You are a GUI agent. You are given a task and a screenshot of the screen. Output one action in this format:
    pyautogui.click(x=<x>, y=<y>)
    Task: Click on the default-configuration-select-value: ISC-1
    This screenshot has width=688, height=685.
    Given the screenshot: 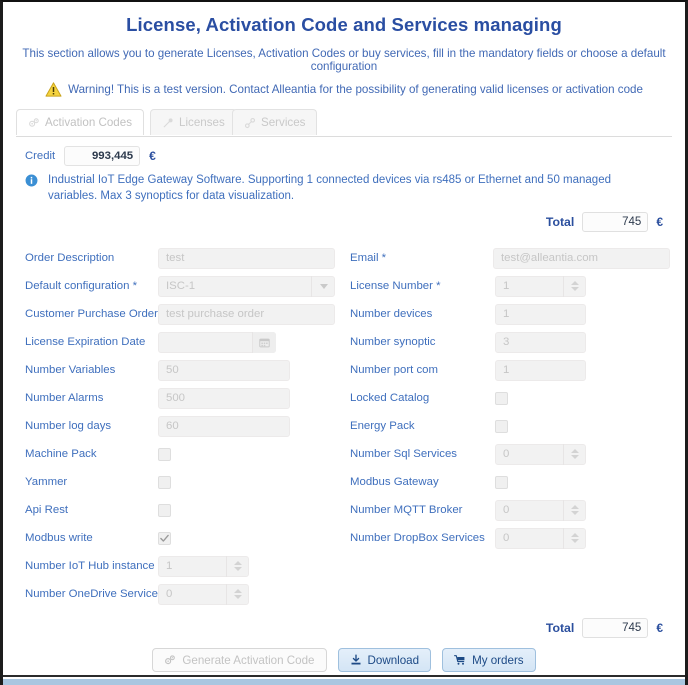 What is the action you would take?
    pyautogui.click(x=246, y=286)
    